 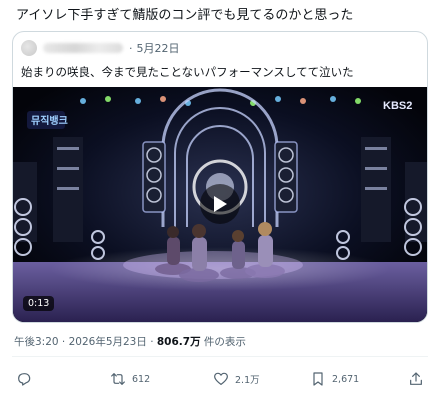 What do you see at coordinates (83, 48) in the screenshot?
I see `blurred-username` at bounding box center [83, 48].